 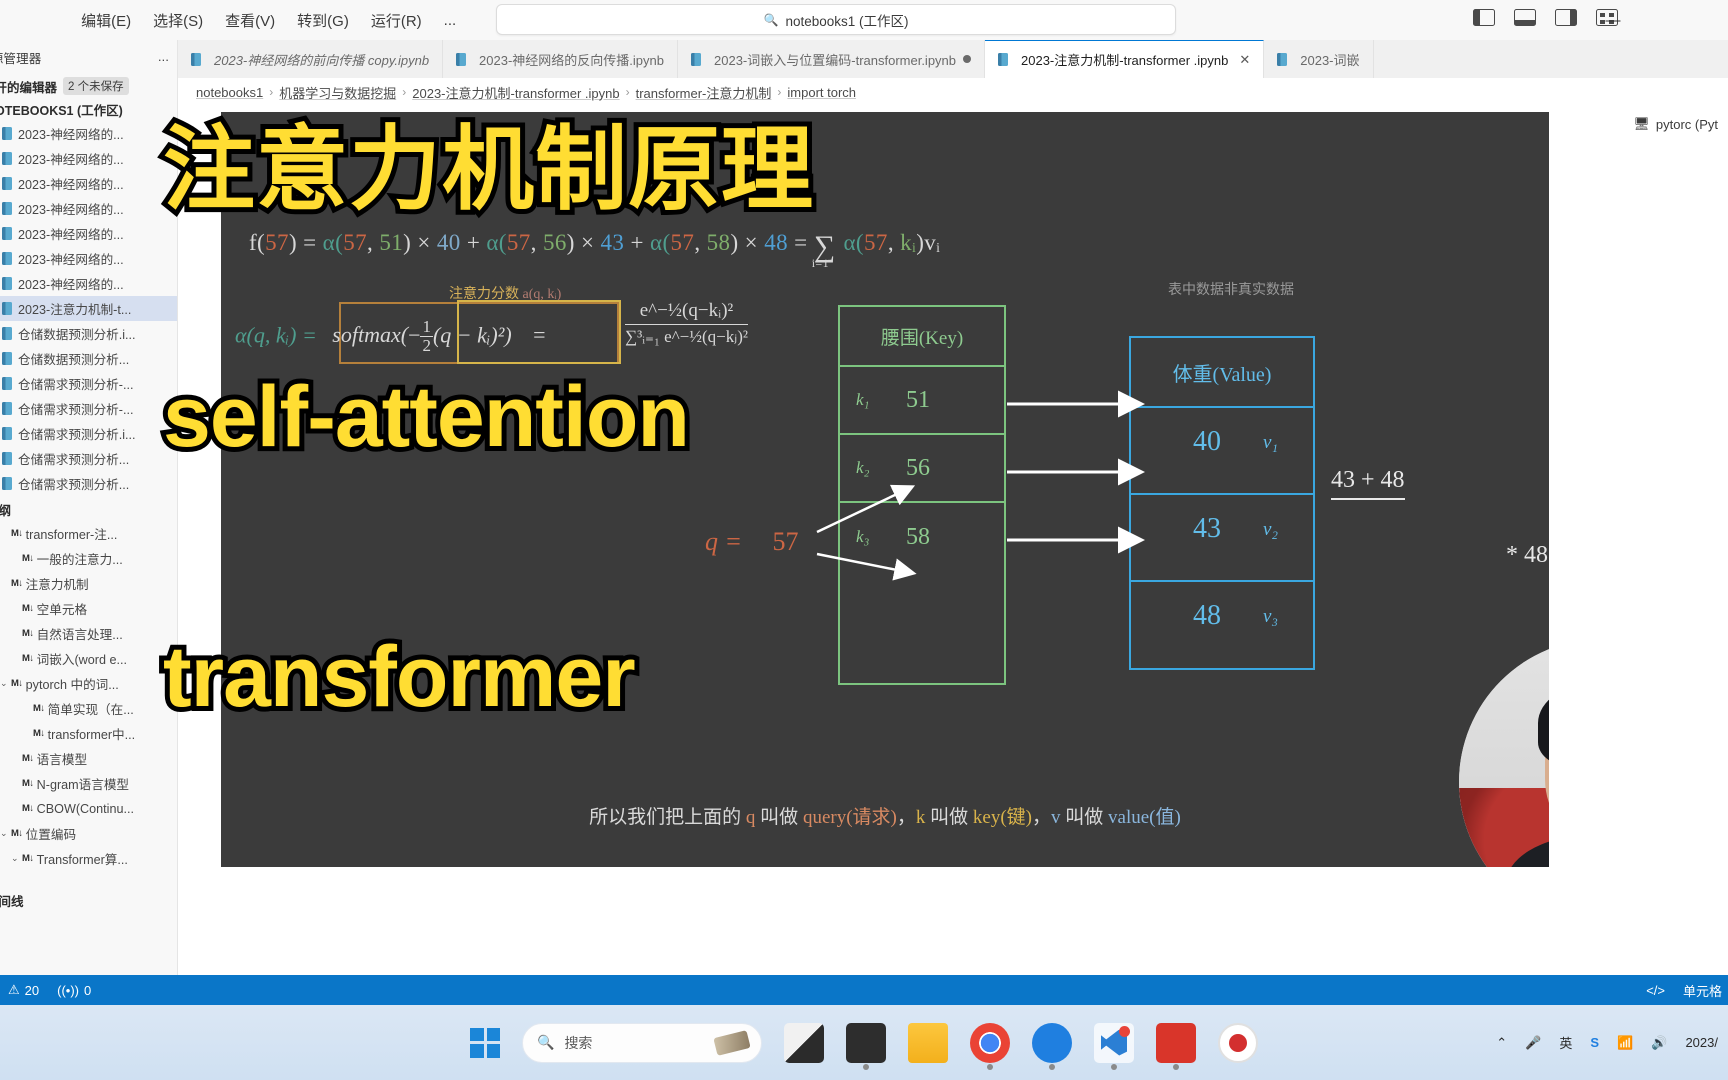 I want to click on status-remote: ((•)) 0, so click(x=74, y=990).